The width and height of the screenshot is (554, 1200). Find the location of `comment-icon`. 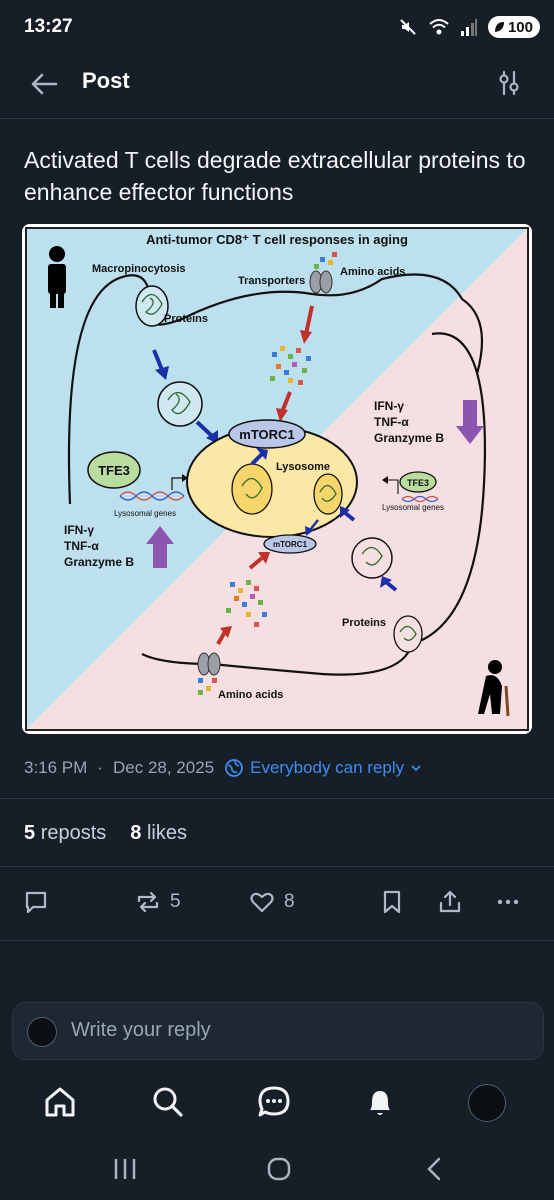

comment-icon is located at coordinates (36, 902).